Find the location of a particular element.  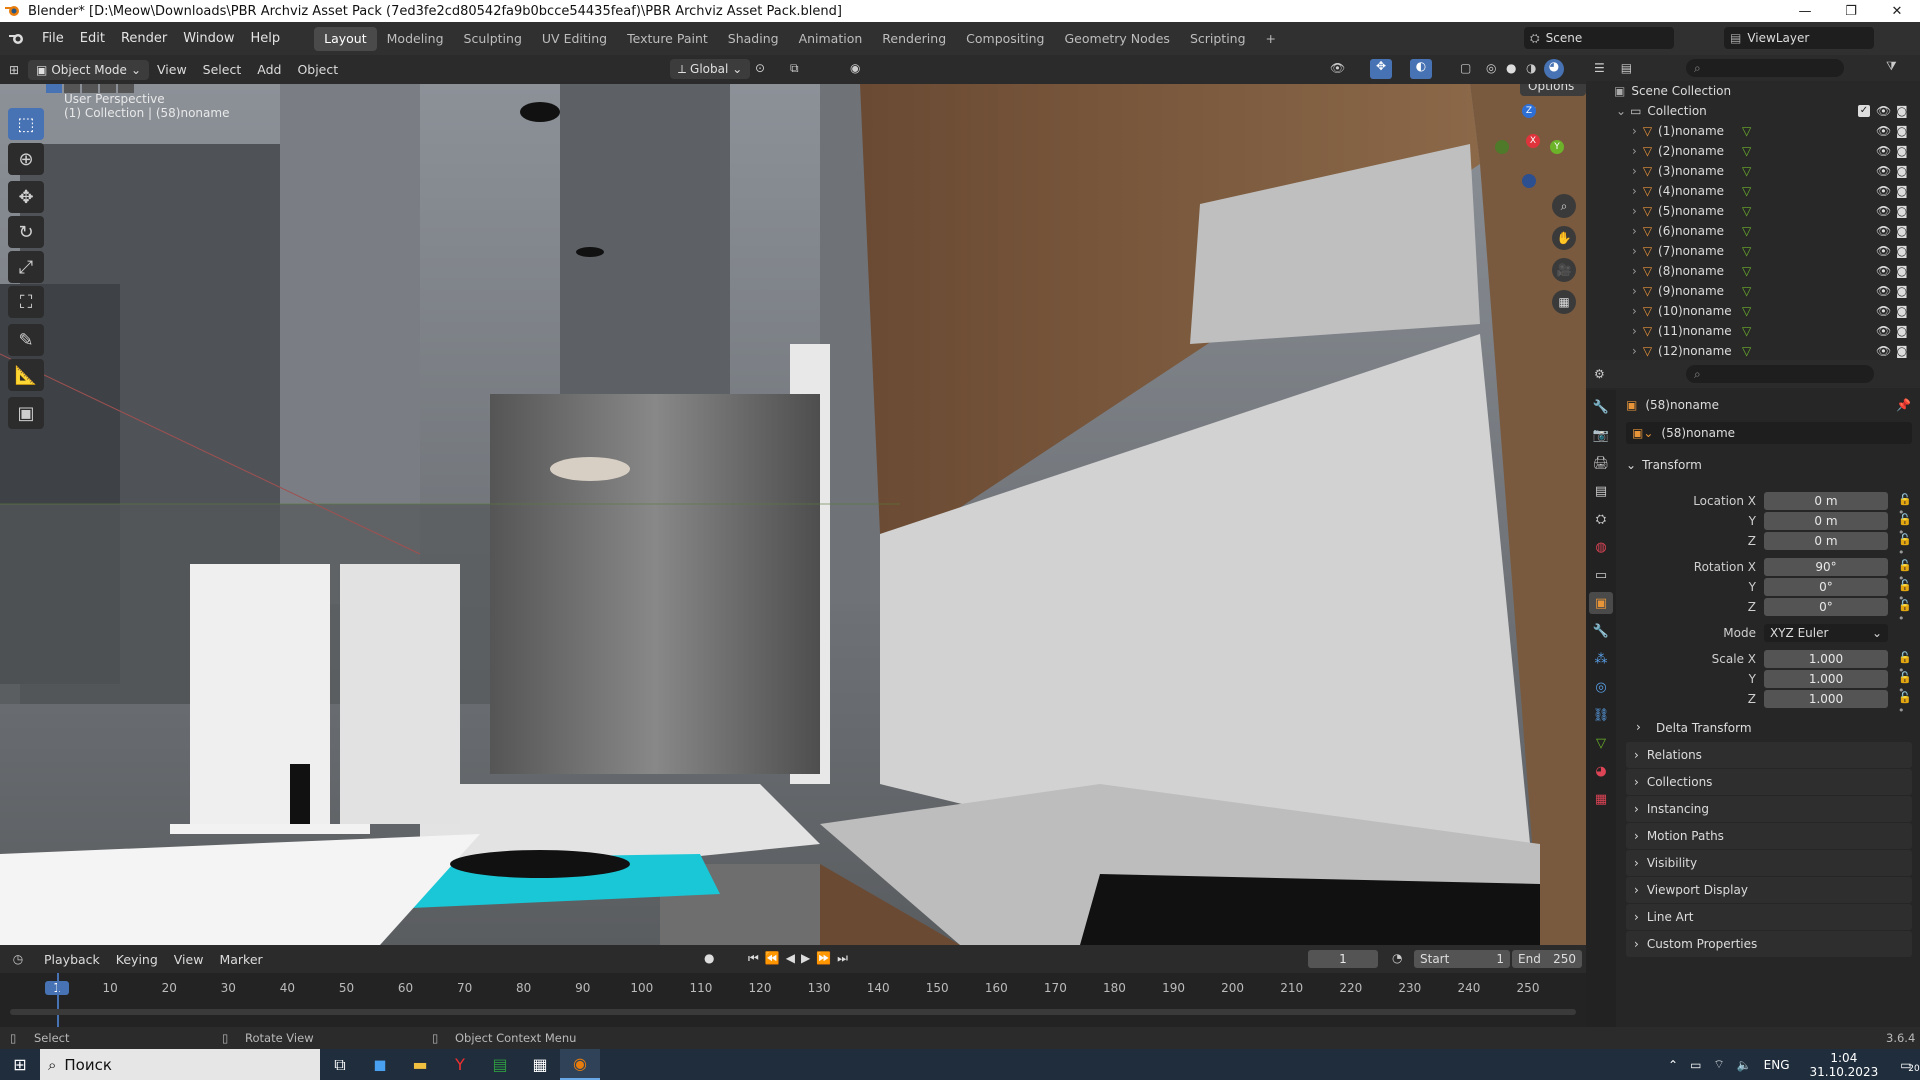

collection-checkbox: ✓ is located at coordinates (1864, 111).